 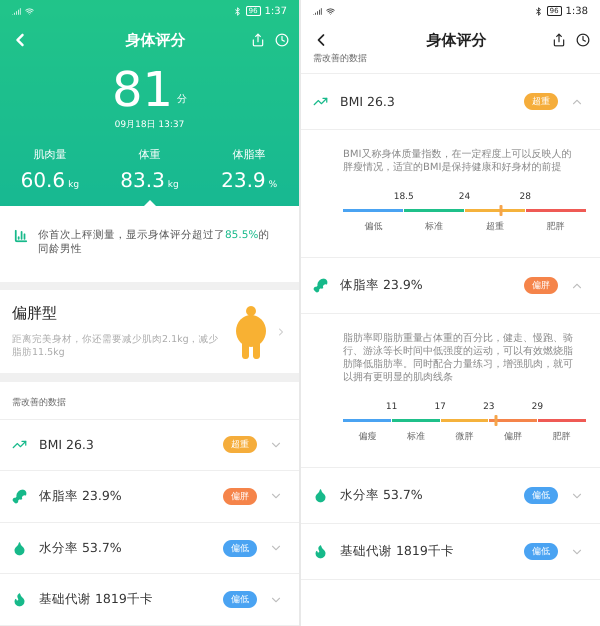 I want to click on body-type-description: 距离完美身材，你还需要减少肌肉2.1kg，减少脂肪11.5kg, so click(x=116, y=346).